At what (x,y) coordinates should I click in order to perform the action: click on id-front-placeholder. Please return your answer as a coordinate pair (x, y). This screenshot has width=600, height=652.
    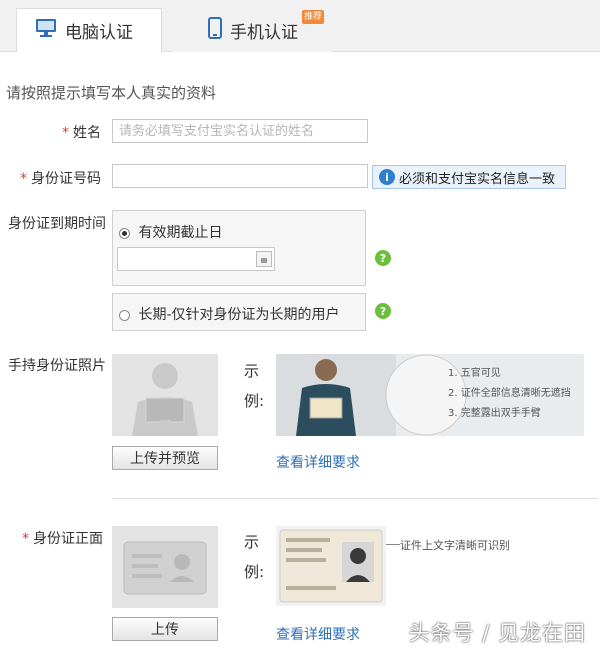
    Looking at the image, I should click on (165, 567).